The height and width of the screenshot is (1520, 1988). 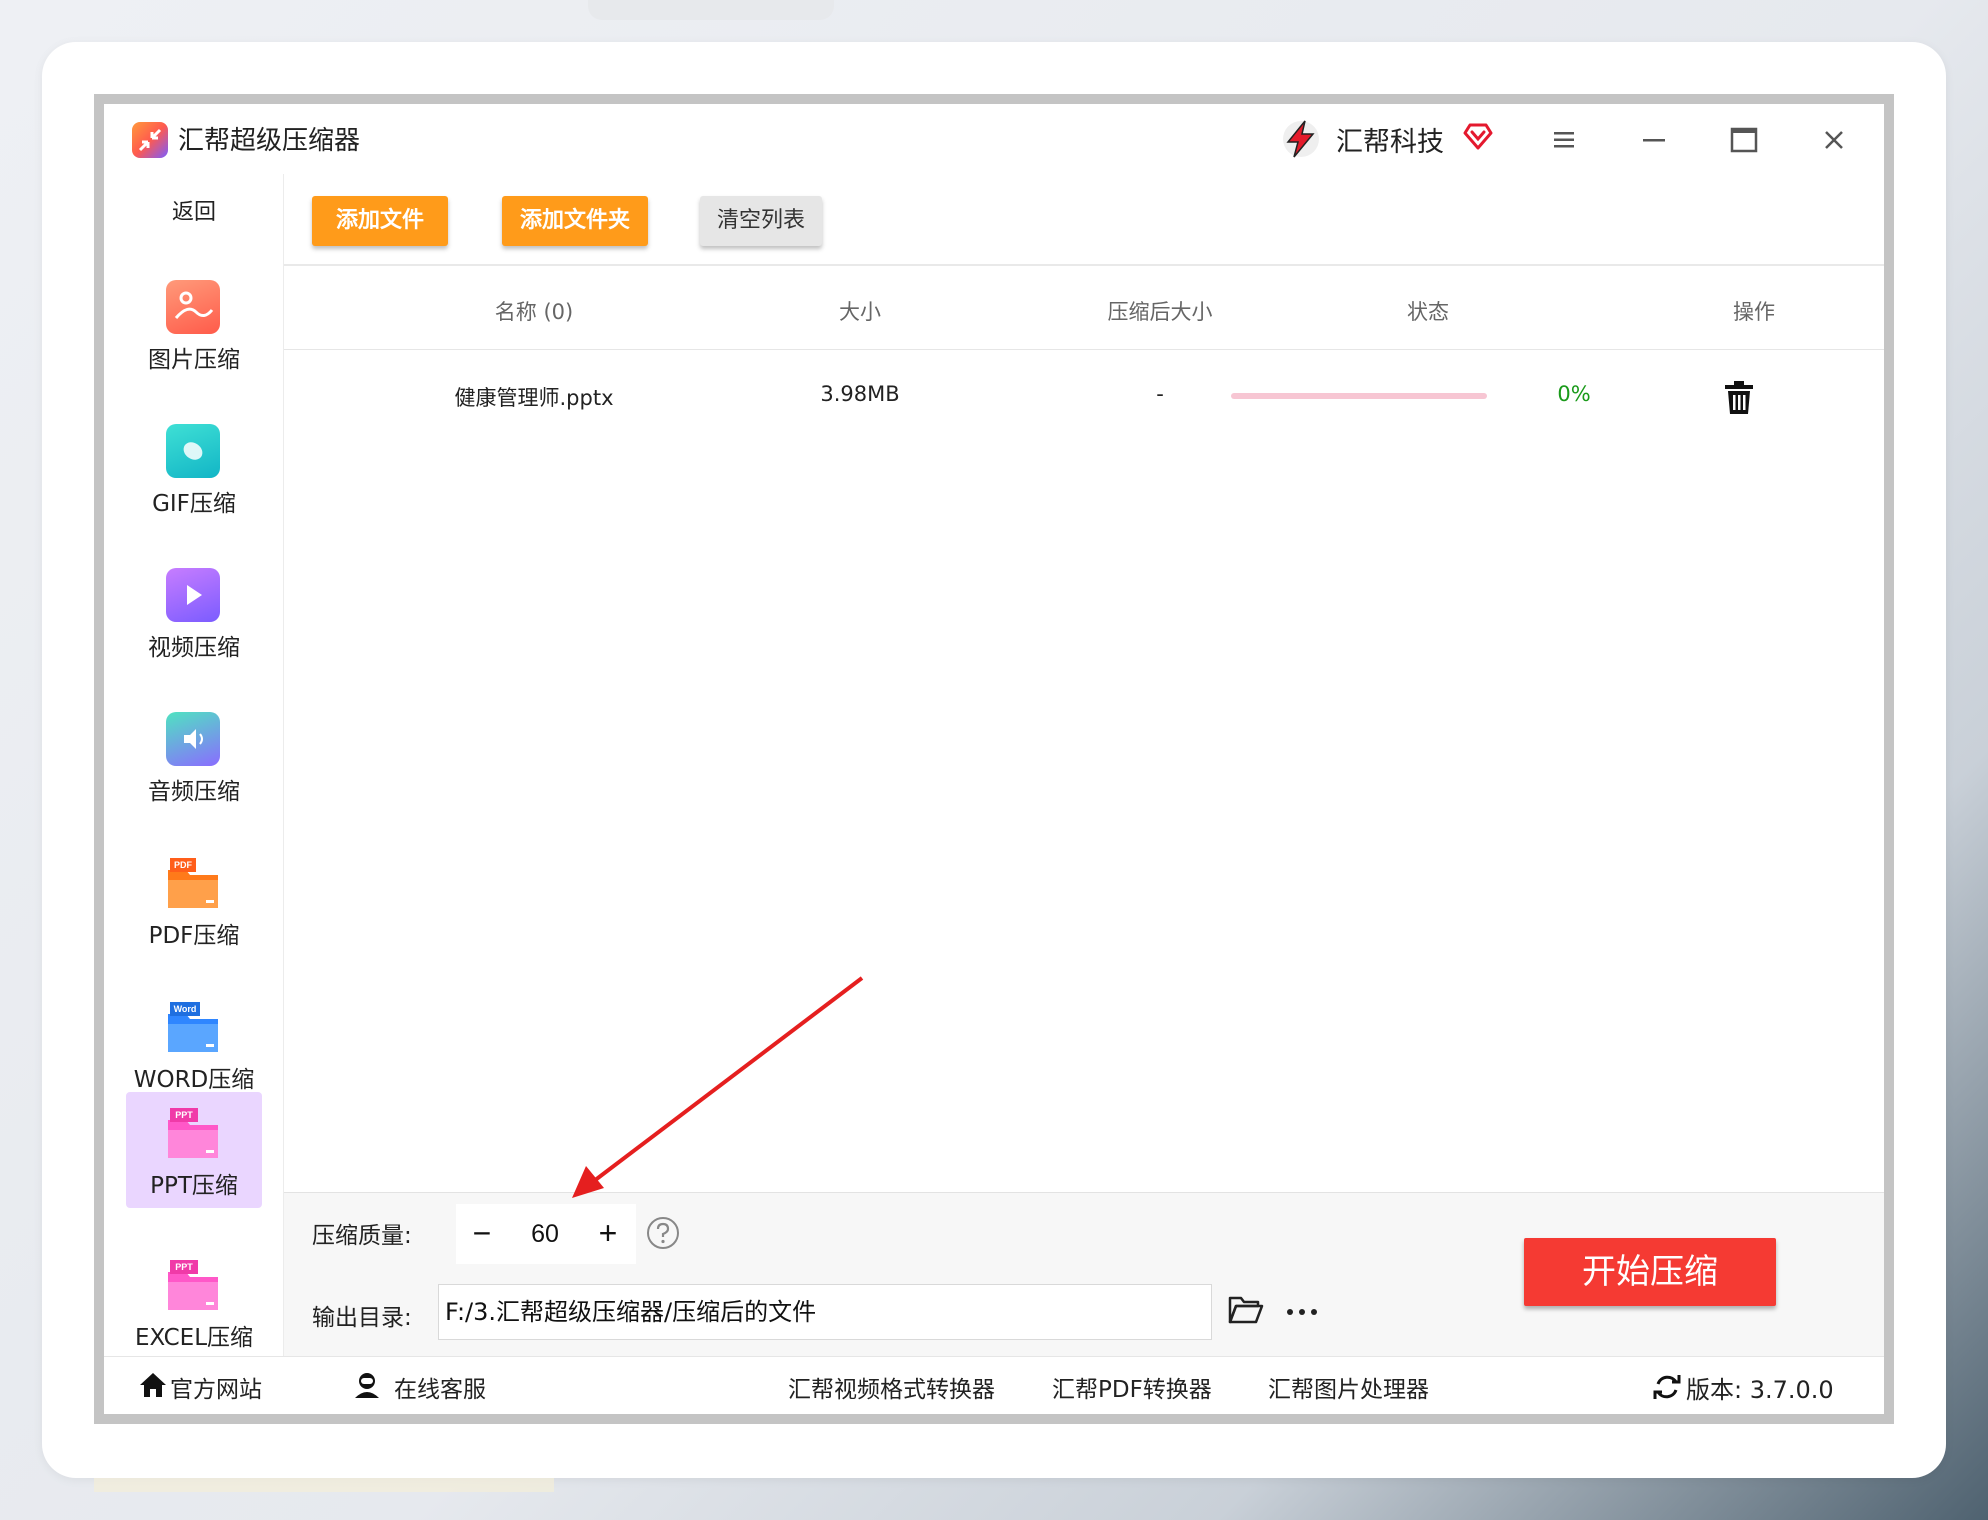 I want to click on sidebar-item-label: 音频压缩, so click(x=194, y=792).